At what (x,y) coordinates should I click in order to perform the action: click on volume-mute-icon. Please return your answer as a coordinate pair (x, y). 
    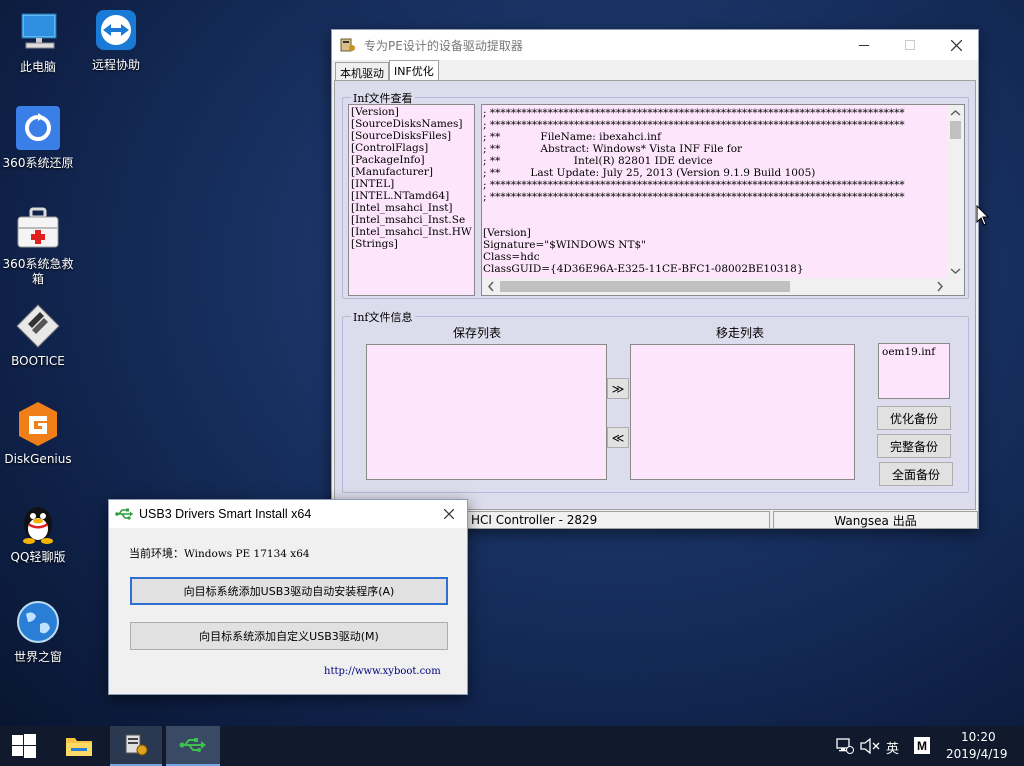
    Looking at the image, I should click on (870, 746).